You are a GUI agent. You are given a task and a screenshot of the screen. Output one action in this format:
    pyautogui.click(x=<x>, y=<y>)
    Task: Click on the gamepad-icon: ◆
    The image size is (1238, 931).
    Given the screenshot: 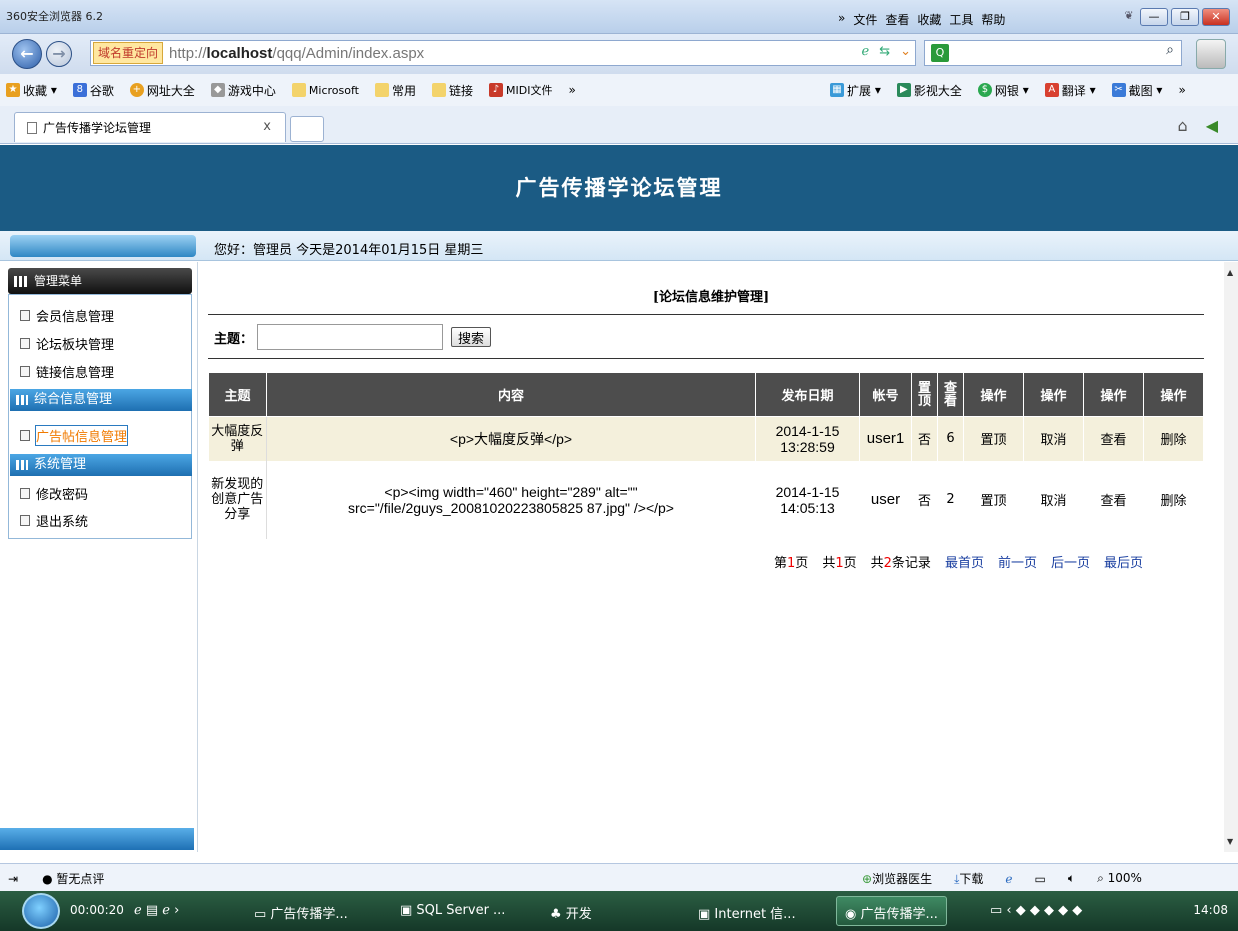 What is the action you would take?
    pyautogui.click(x=217, y=90)
    